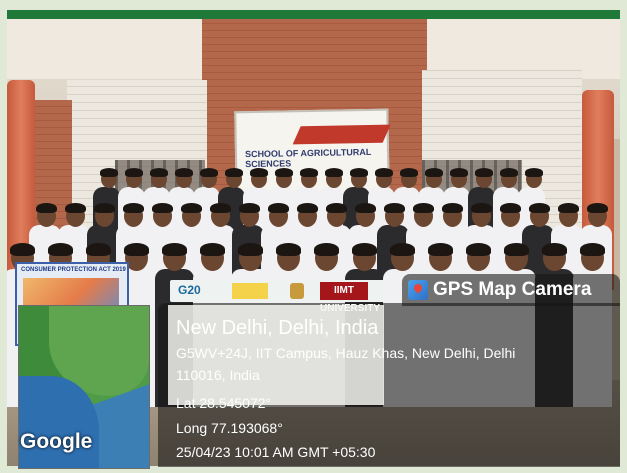 This screenshot has width=627, height=473. Describe the element at coordinates (250, 291) in the screenshot. I see `event-logo` at that location.